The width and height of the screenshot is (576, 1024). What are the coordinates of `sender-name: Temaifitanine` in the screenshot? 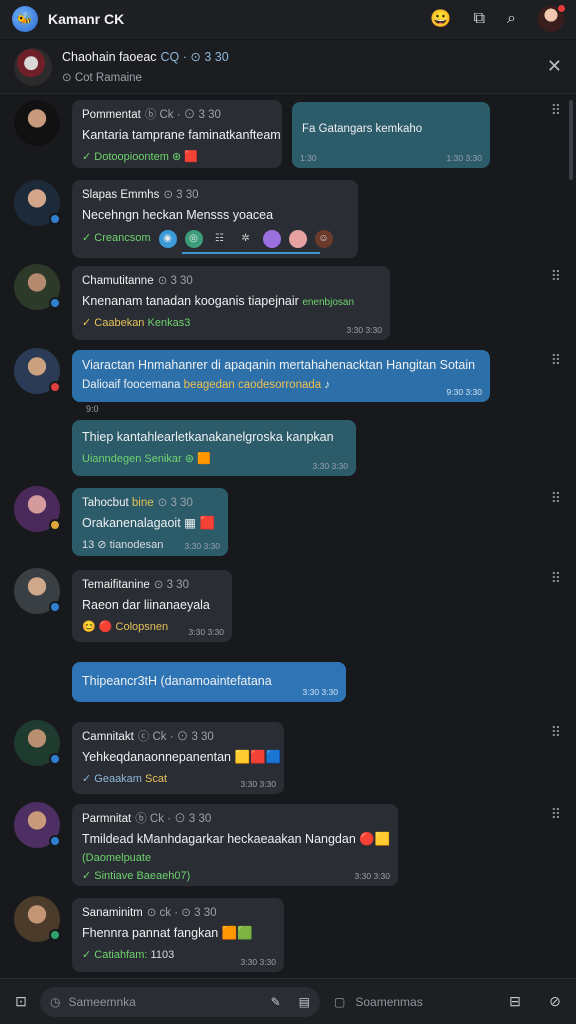 It's located at (116, 585).